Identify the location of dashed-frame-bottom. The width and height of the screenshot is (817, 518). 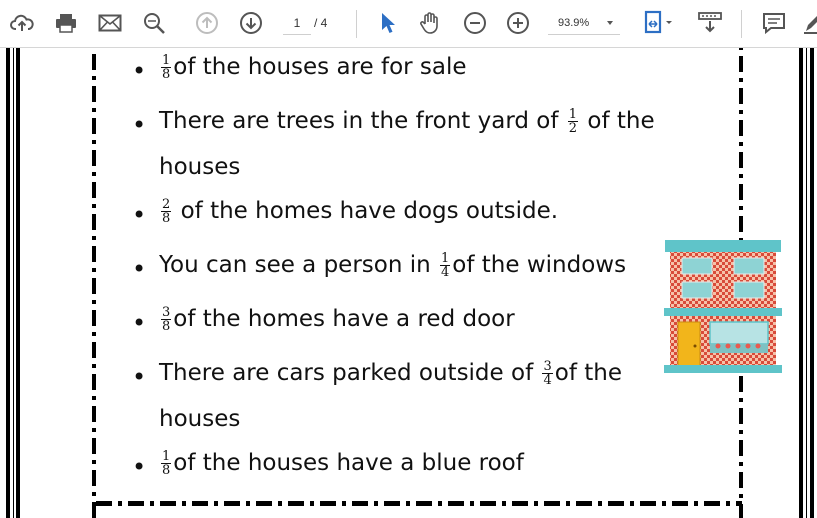
(419, 503).